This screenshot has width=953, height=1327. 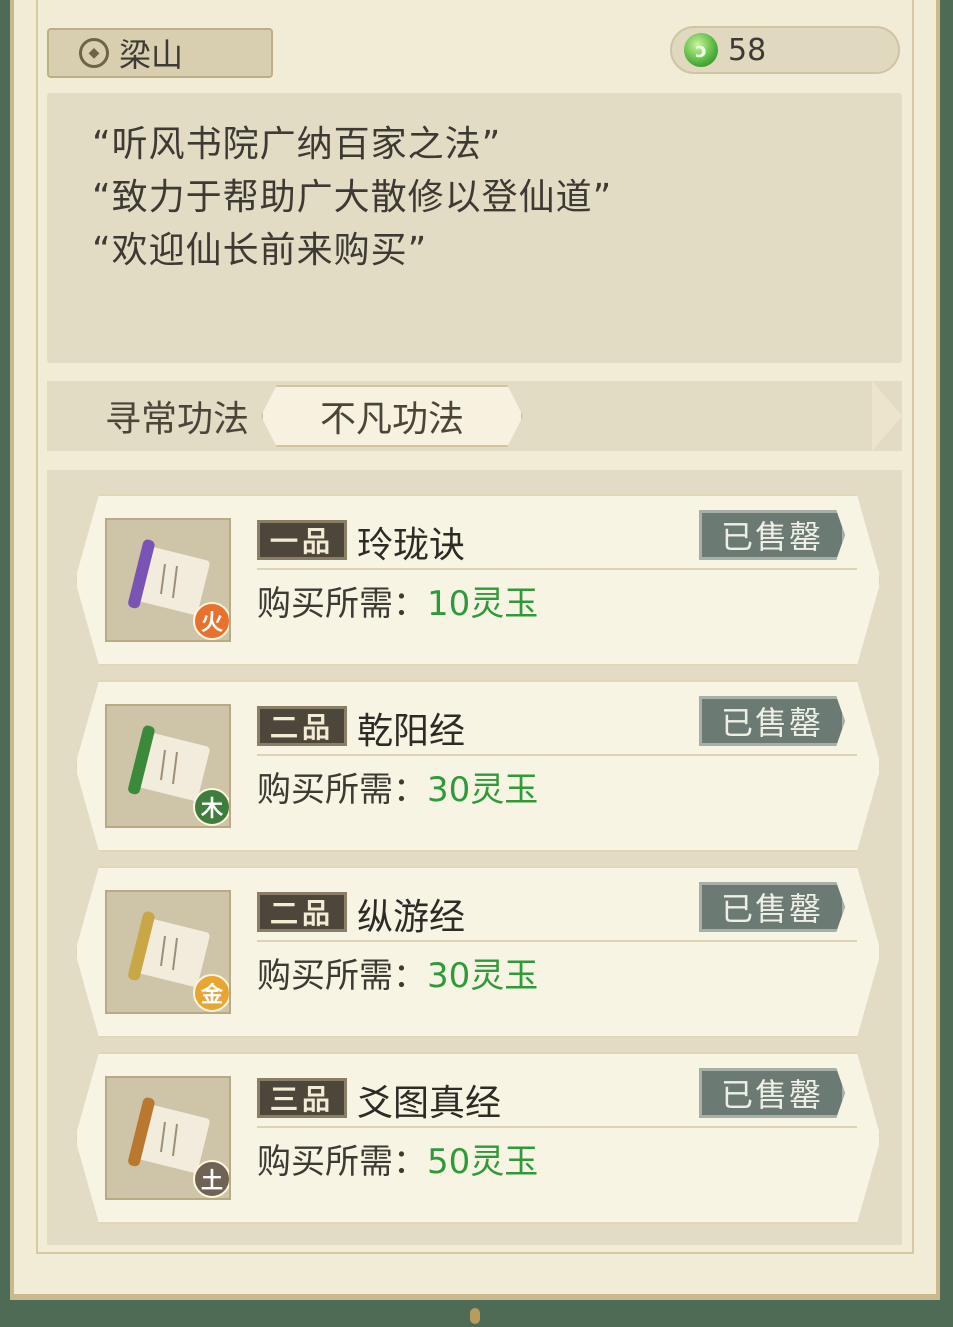 I want to click on price-value: 10灵玉, so click(x=483, y=604).